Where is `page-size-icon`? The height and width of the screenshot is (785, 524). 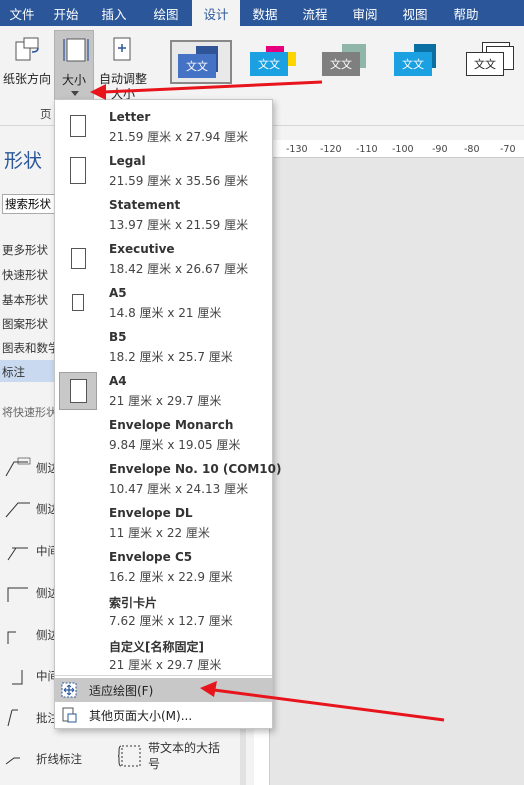 page-size-icon is located at coordinates (76, 50).